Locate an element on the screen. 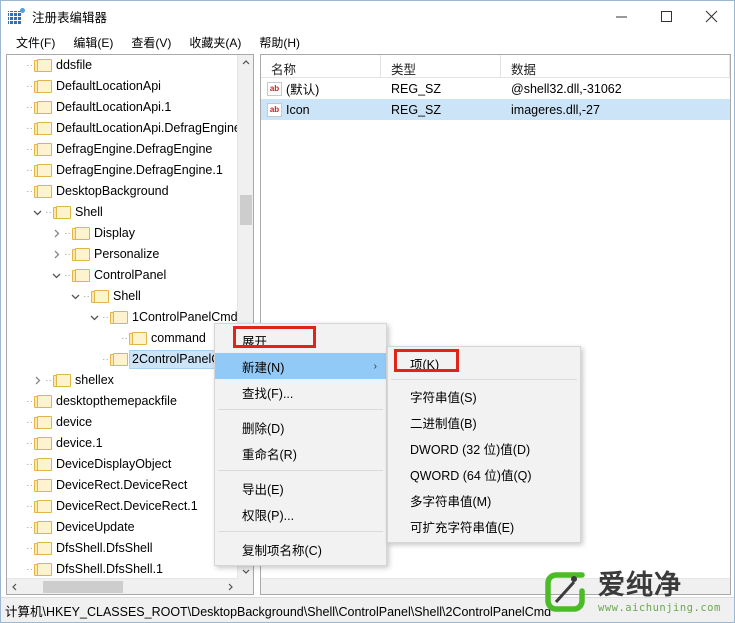  tree-item-label: DefragEngine.DefragEngine is located at coordinates (134, 149).